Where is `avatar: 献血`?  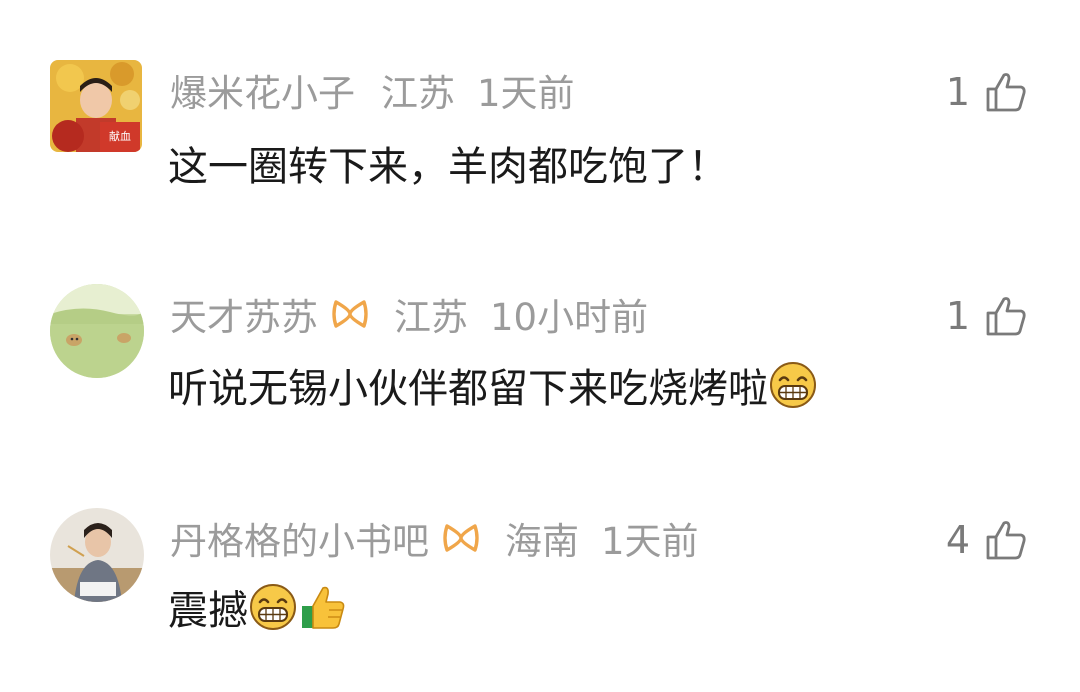
avatar: 献血 is located at coordinates (96, 106).